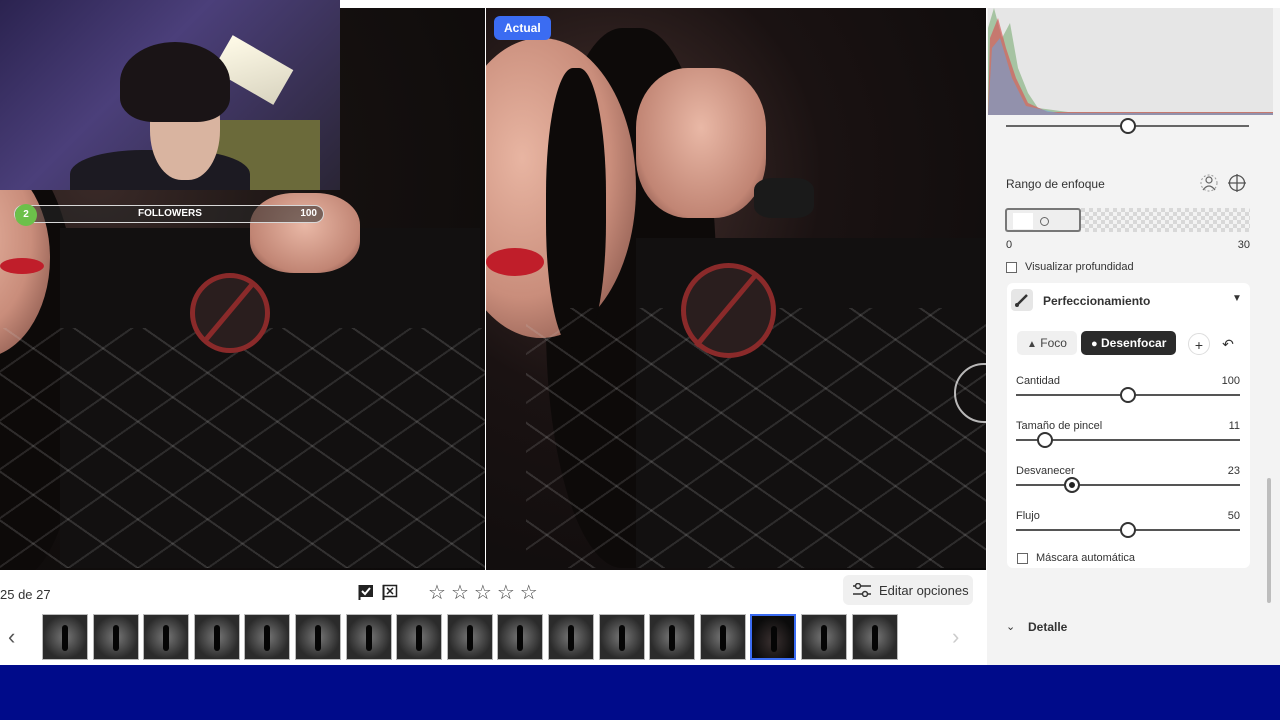 The height and width of the screenshot is (720, 1280). Describe the element at coordinates (1234, 426) in the screenshot. I see `slider-value: 11` at that location.